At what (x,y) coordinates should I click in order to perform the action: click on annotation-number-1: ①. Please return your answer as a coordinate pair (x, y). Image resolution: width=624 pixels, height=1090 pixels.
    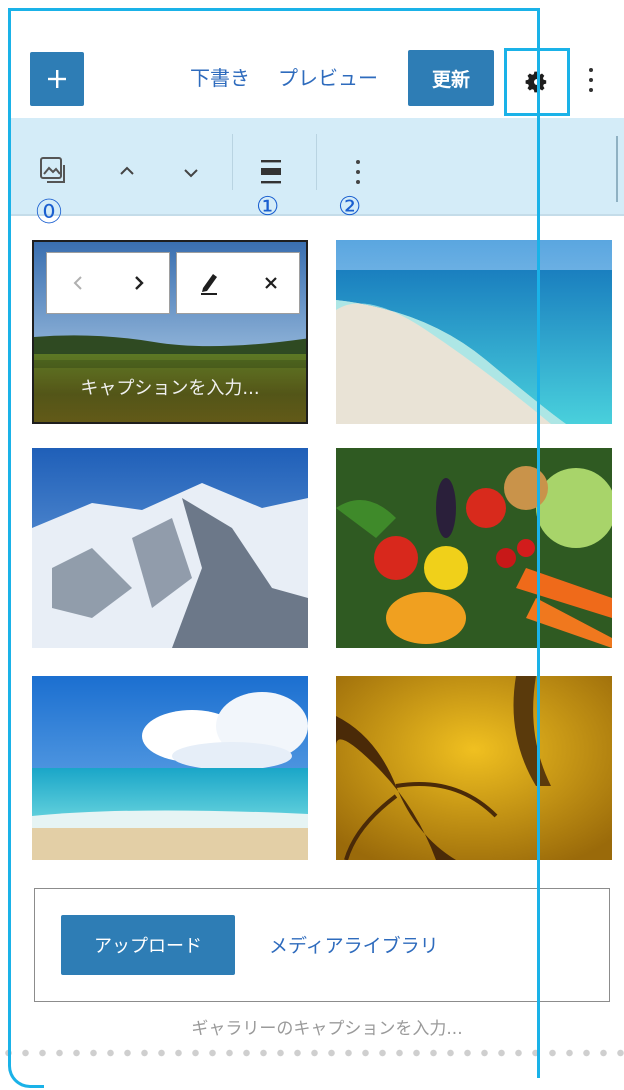
    Looking at the image, I should click on (268, 207).